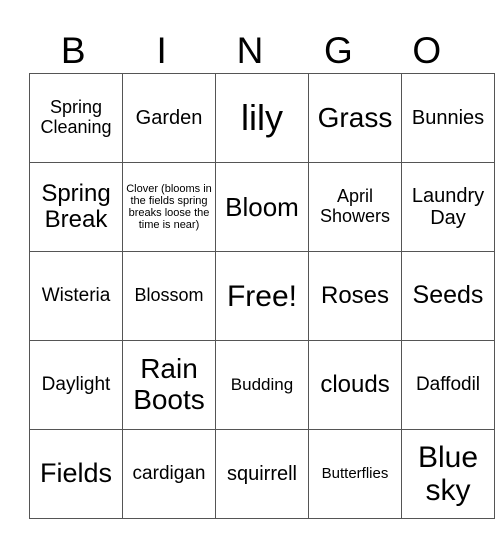 Image resolution: width=500 pixels, height=544 pixels. What do you see at coordinates (161, 50) in the screenshot?
I see `header-letter-i: I` at bounding box center [161, 50].